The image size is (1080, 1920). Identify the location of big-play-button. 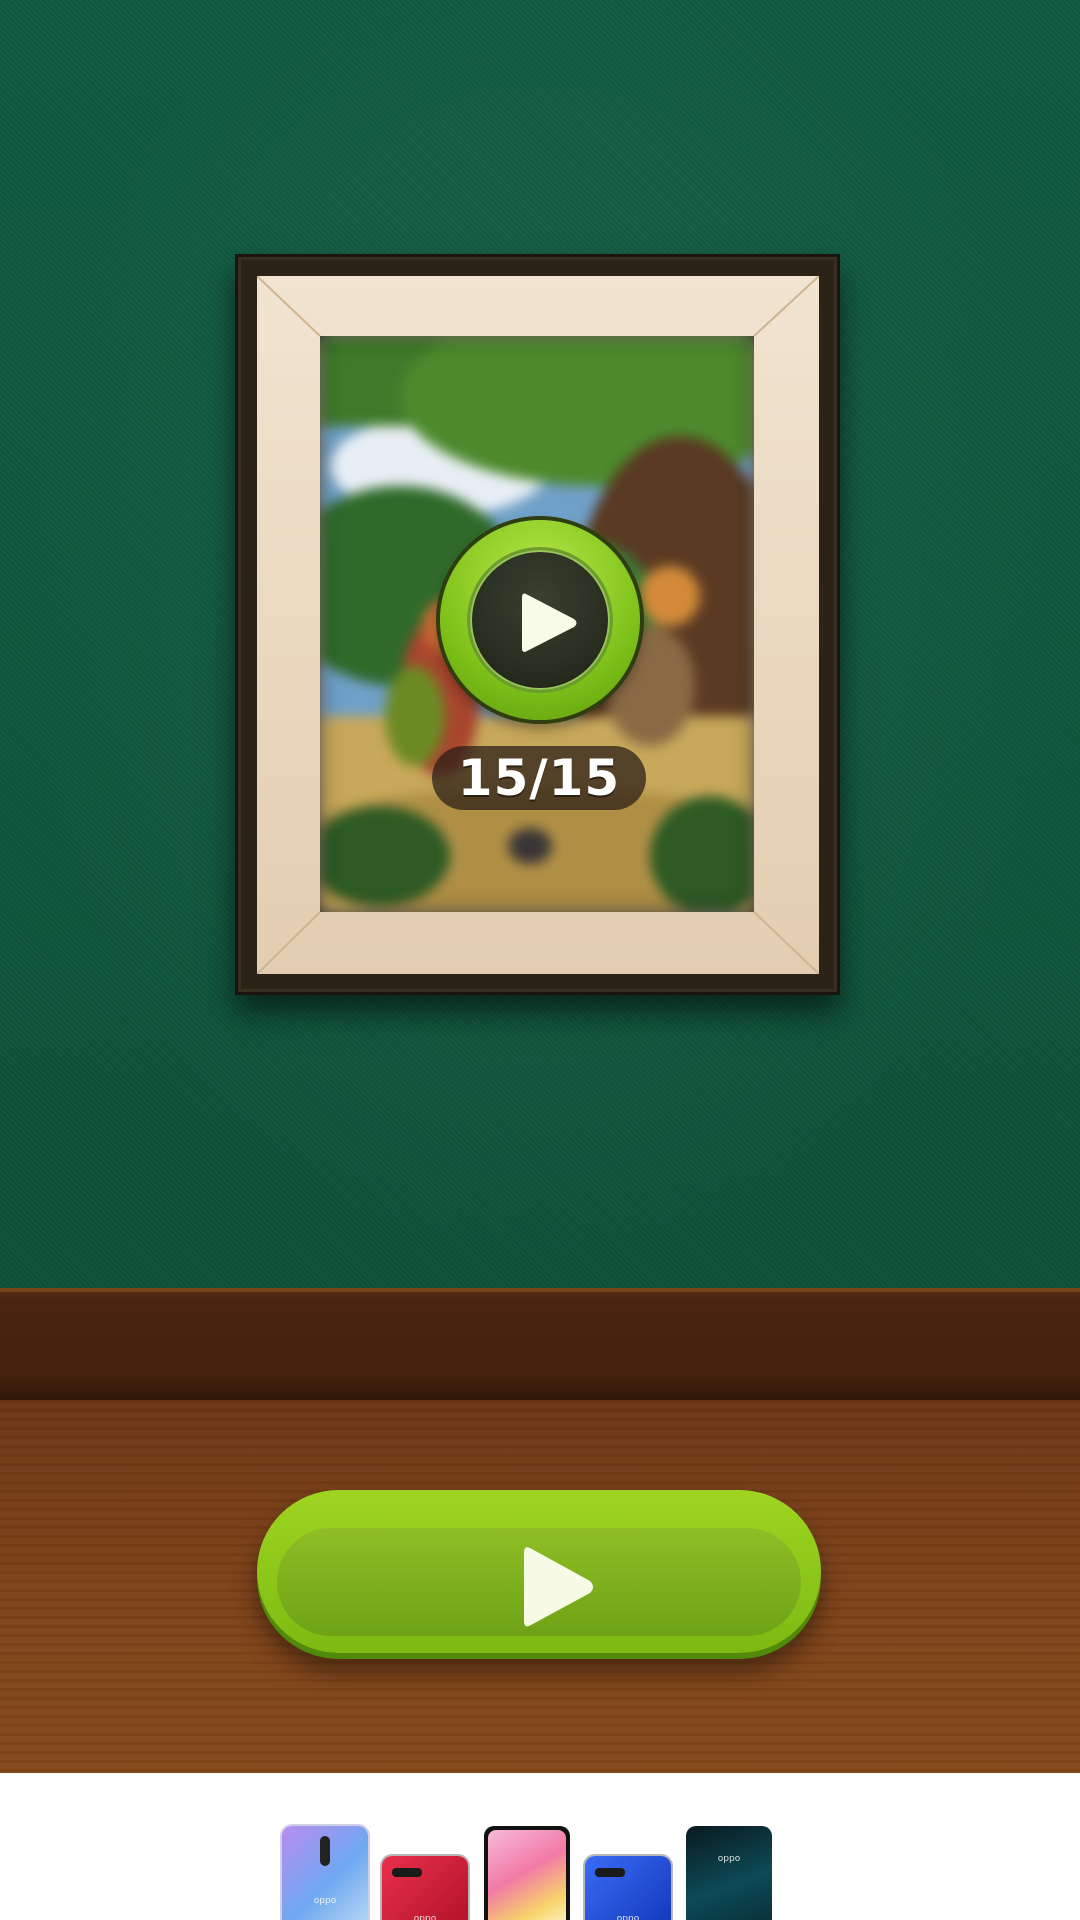
(539, 1571).